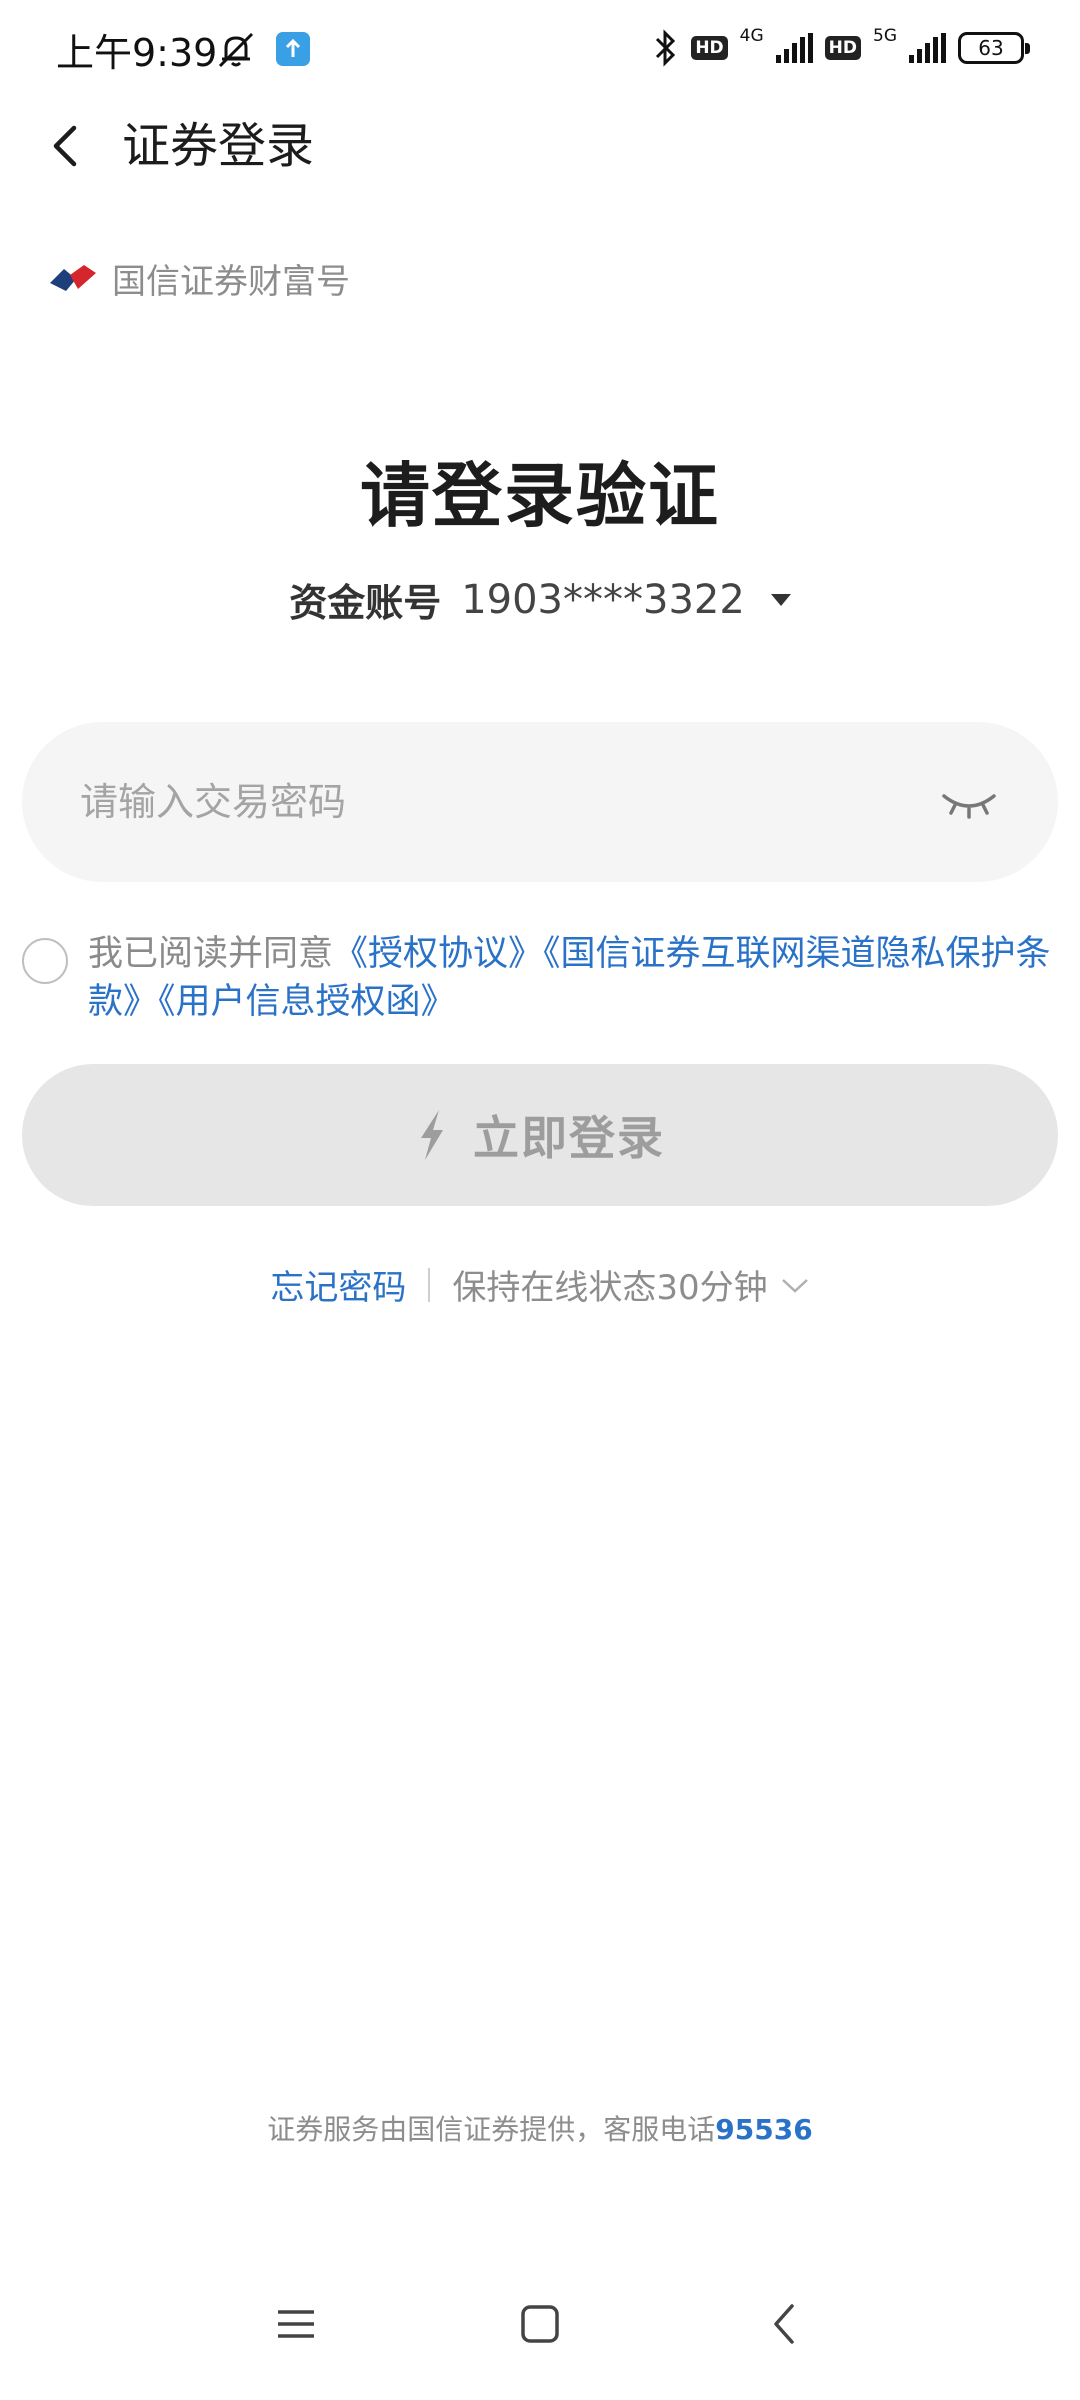  Describe the element at coordinates (540, 48) in the screenshot. I see `status-bar: 上午9:39 HD 4G HD 5G 63` at that location.